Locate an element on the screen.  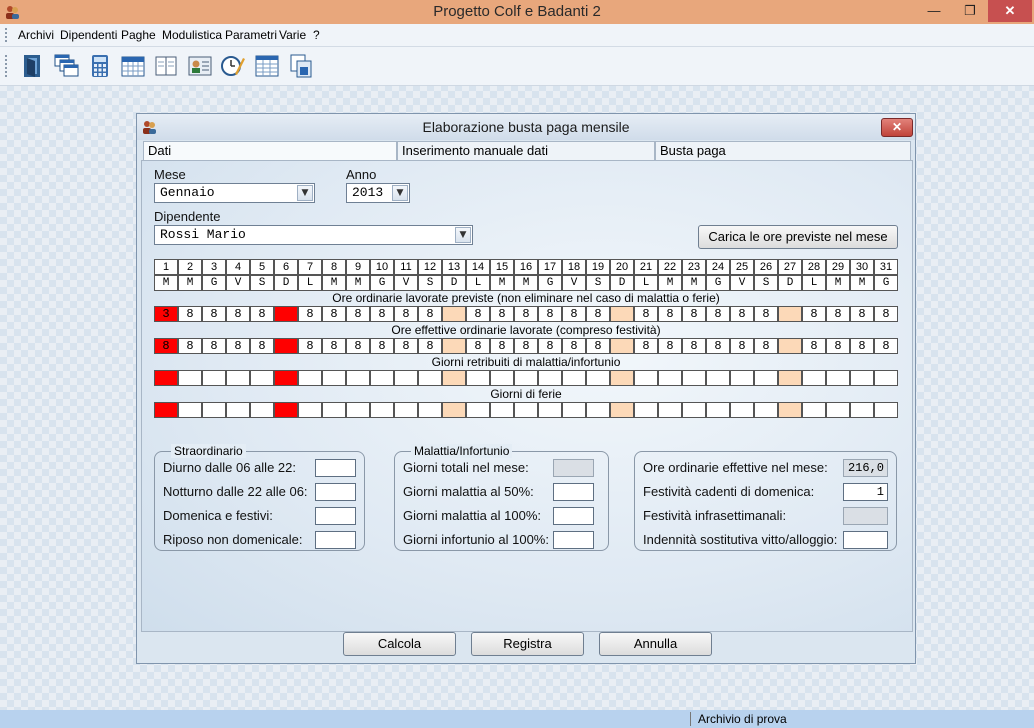
carica-ore-button: Carica le ore previste nel mese is located at coordinates (798, 237).